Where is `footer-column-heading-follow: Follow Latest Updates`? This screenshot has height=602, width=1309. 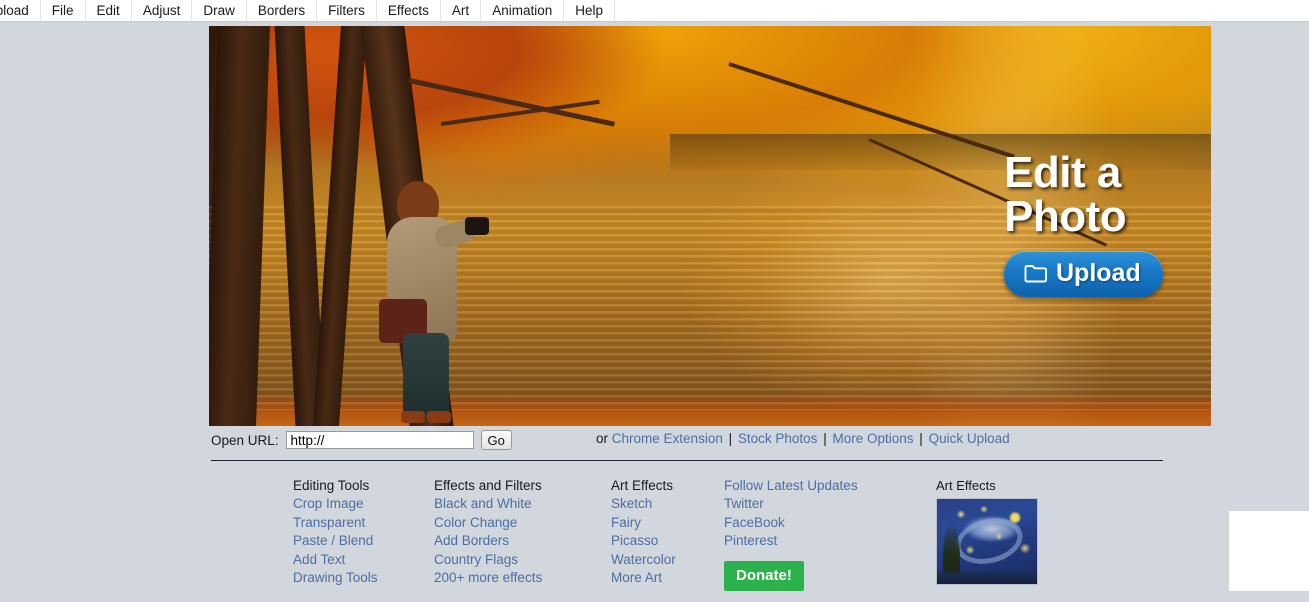
footer-column-heading-follow: Follow Latest Updates is located at coordinates (804, 486).